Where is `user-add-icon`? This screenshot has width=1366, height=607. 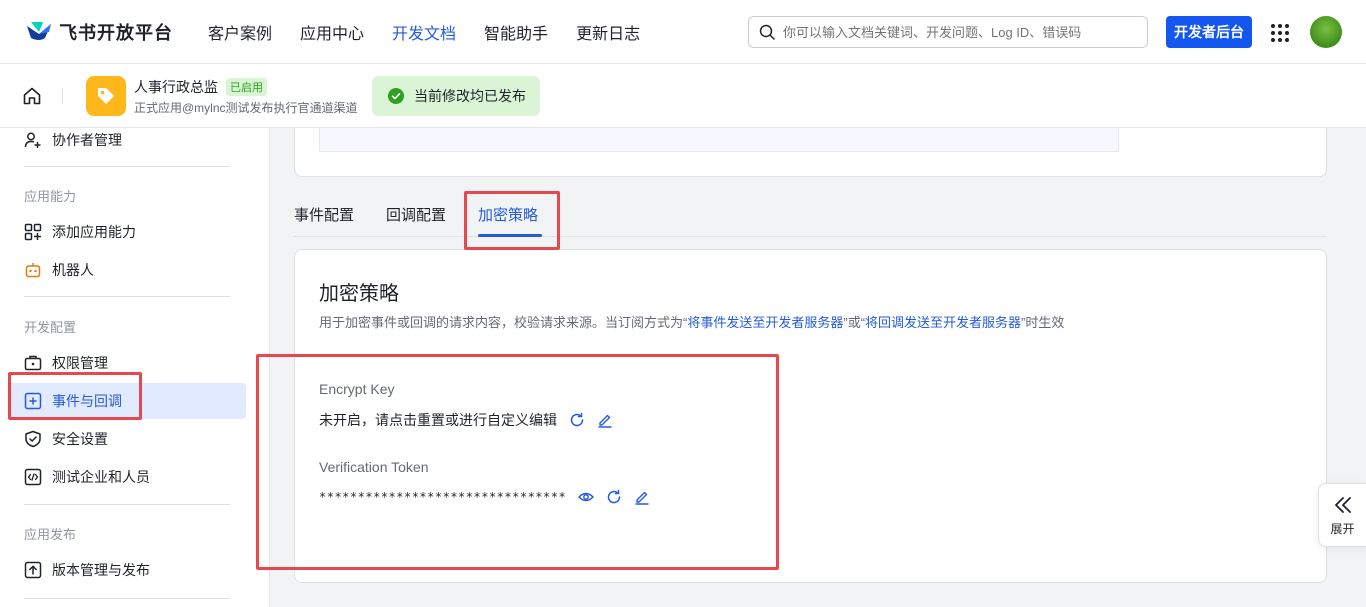 user-add-icon is located at coordinates (32, 140).